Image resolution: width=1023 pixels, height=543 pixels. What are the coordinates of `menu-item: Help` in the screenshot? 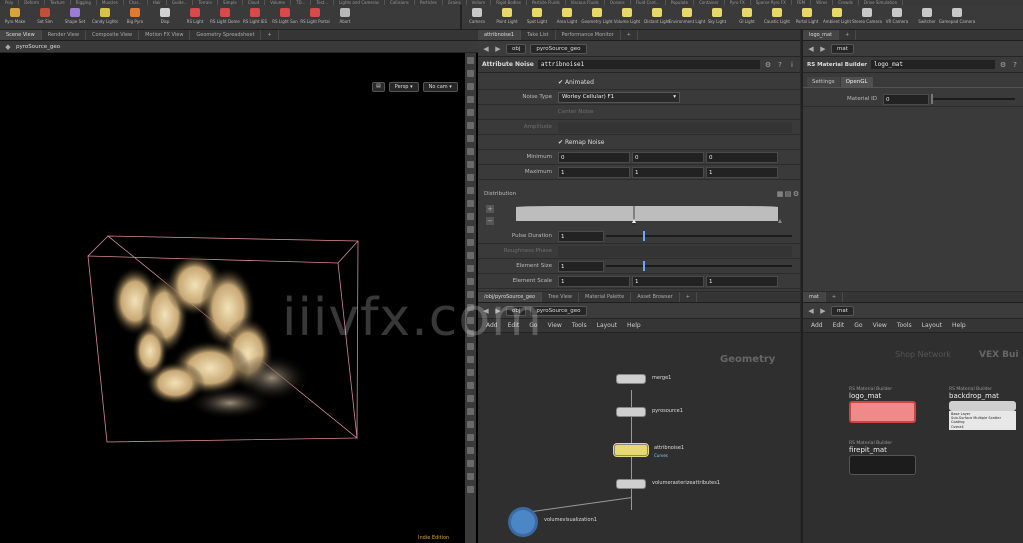 It's located at (959, 325).